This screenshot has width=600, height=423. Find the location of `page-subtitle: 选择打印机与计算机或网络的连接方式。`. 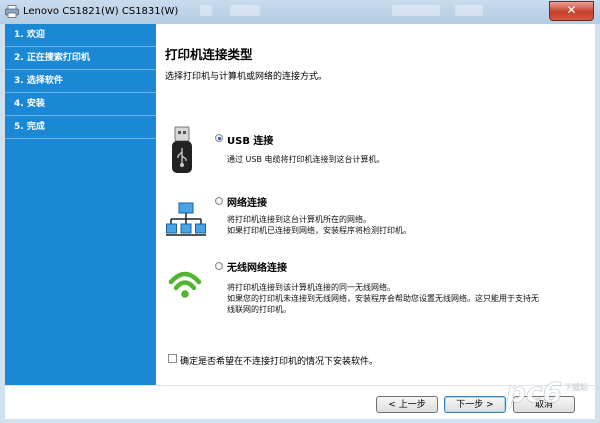

page-subtitle: 选择打印机与计算机或网络的连接方式。 is located at coordinates (246, 77).